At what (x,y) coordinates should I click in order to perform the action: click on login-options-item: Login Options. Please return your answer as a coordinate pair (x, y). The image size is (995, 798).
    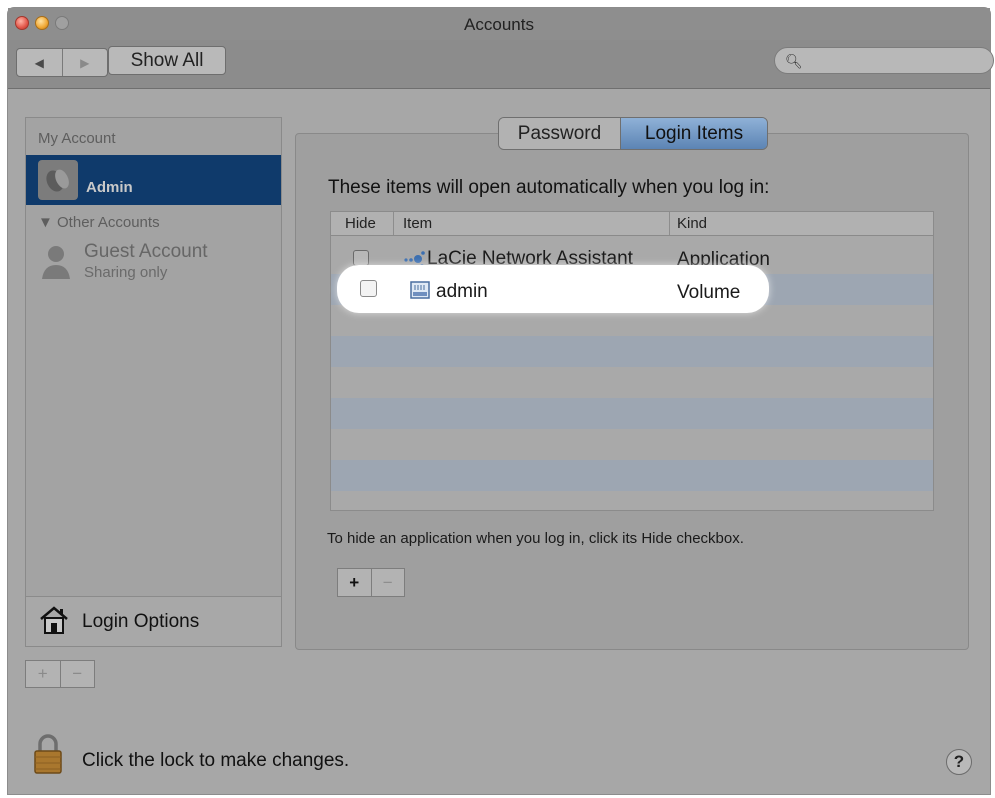
    Looking at the image, I should click on (153, 621).